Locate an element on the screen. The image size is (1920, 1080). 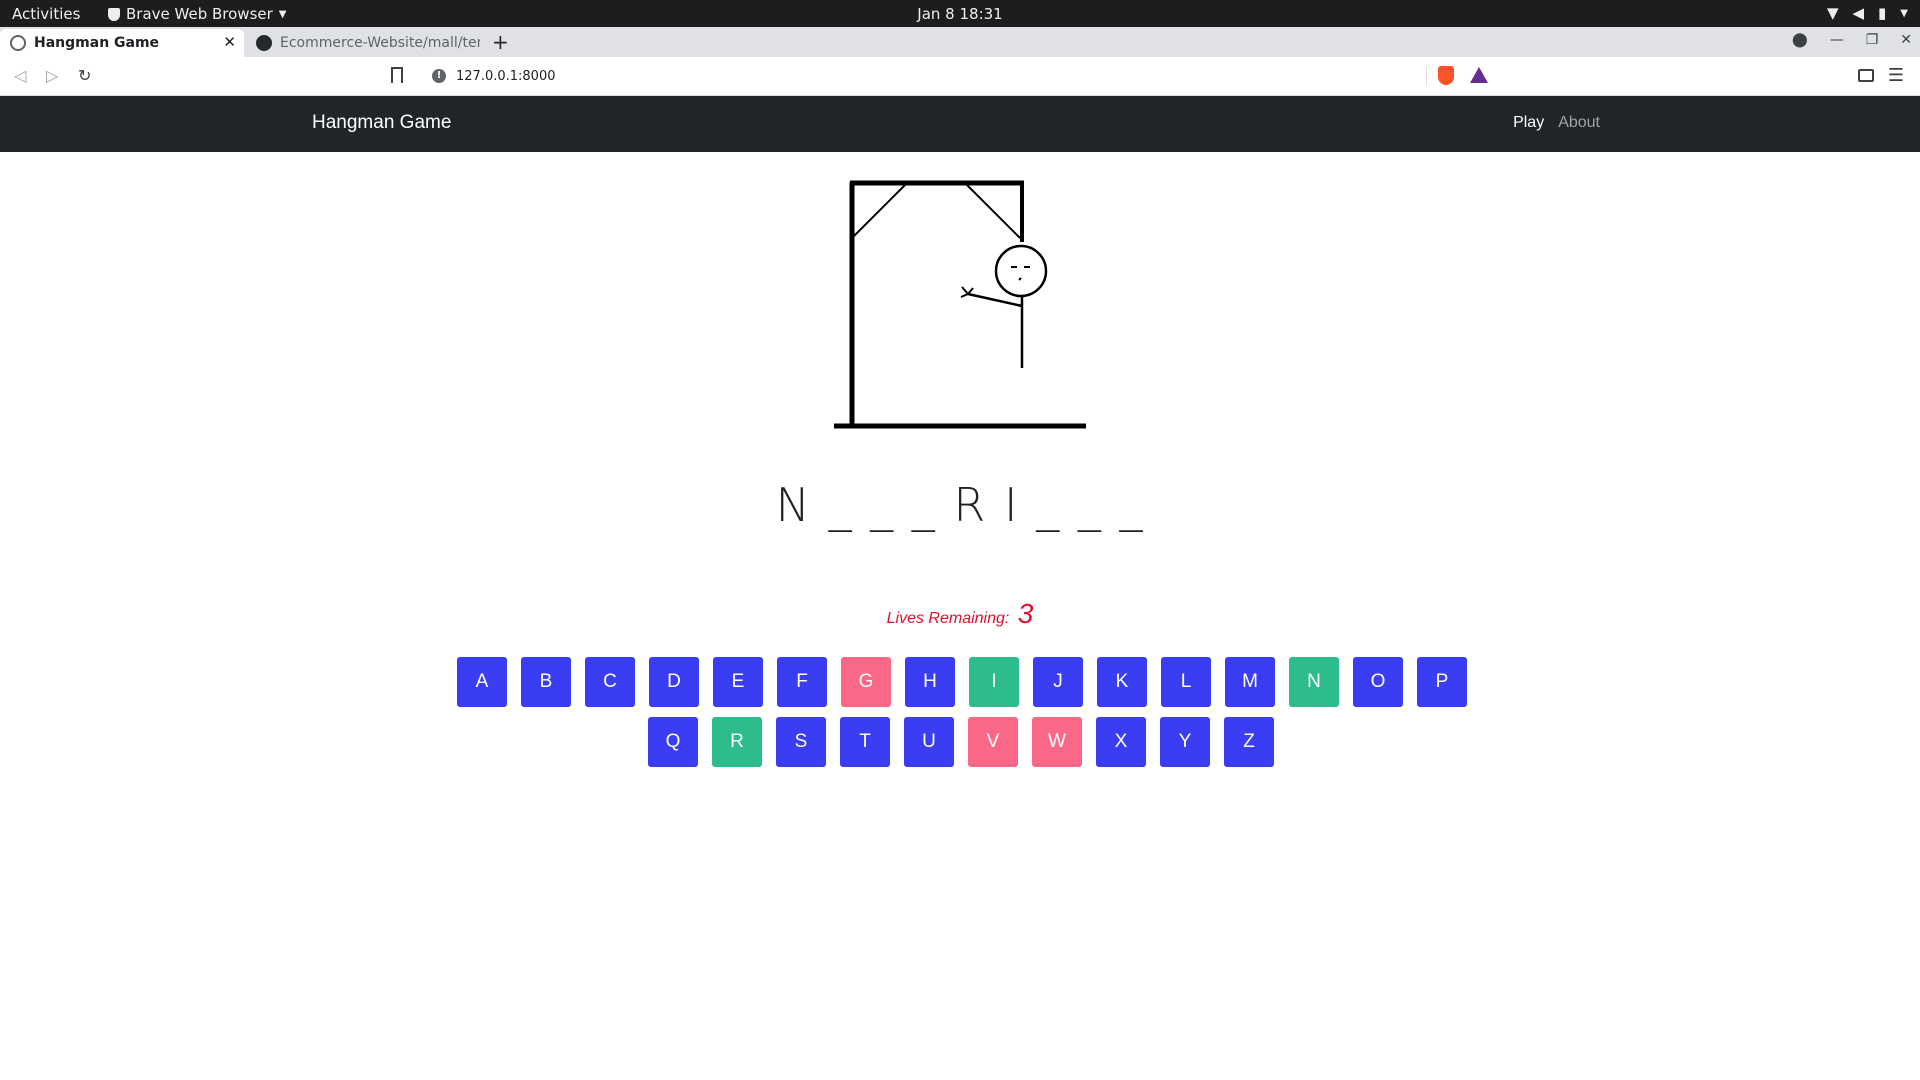
info-icon: ! is located at coordinates (439, 76).